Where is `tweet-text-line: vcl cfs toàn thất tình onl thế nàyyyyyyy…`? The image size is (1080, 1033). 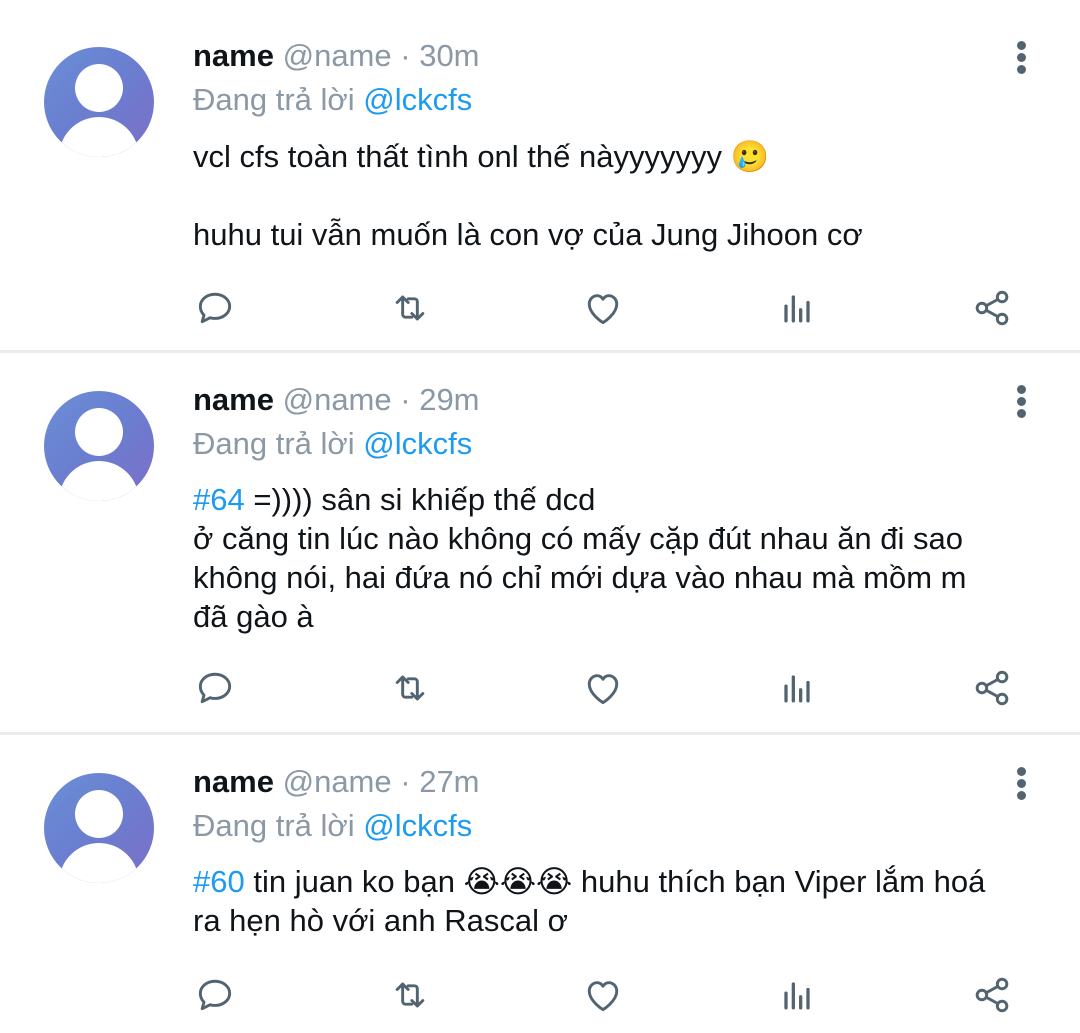 tweet-text-line: vcl cfs toàn thất tình onl thế nàyyyyyyy… is located at coordinates (623, 156).